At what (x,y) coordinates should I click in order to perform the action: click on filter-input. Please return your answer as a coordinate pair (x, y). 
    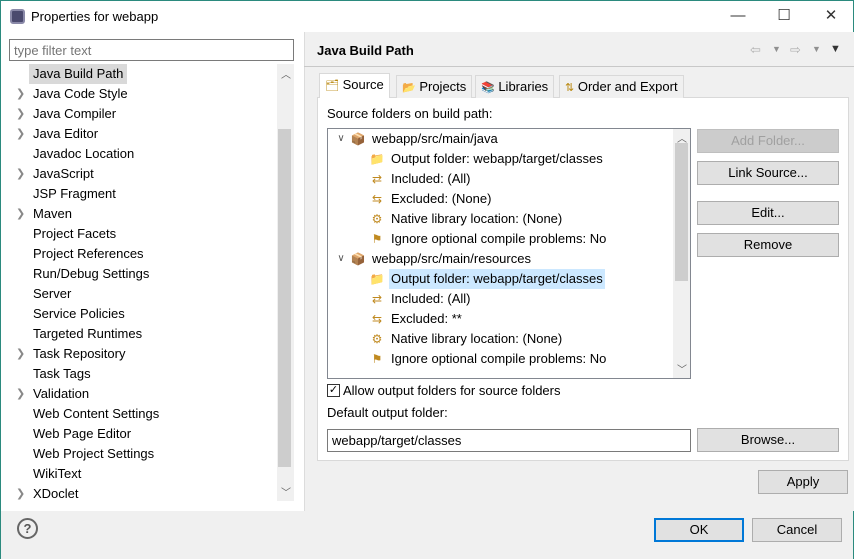
    Looking at the image, I should click on (151, 50).